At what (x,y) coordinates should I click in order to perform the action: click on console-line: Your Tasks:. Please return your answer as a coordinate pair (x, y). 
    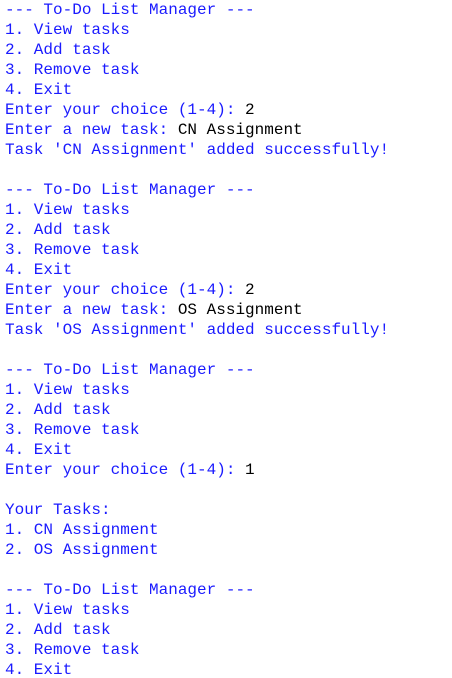
    Looking at the image, I should click on (228, 510).